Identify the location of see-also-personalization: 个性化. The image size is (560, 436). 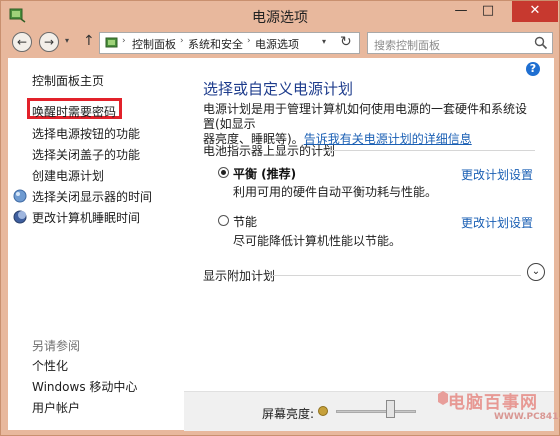
(50, 365).